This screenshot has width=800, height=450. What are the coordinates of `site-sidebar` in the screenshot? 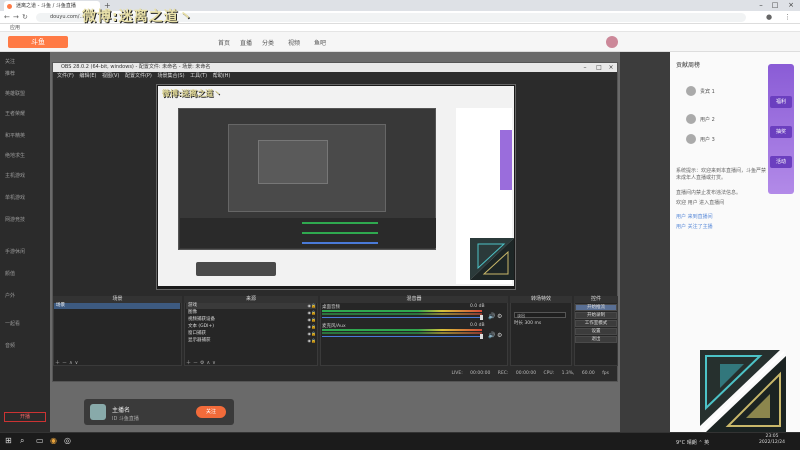 It's located at (25, 242).